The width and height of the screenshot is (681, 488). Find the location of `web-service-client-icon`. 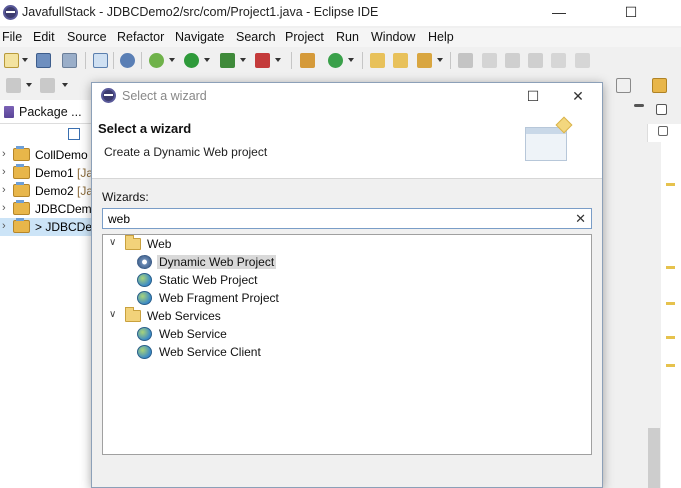

web-service-client-icon is located at coordinates (144, 352).